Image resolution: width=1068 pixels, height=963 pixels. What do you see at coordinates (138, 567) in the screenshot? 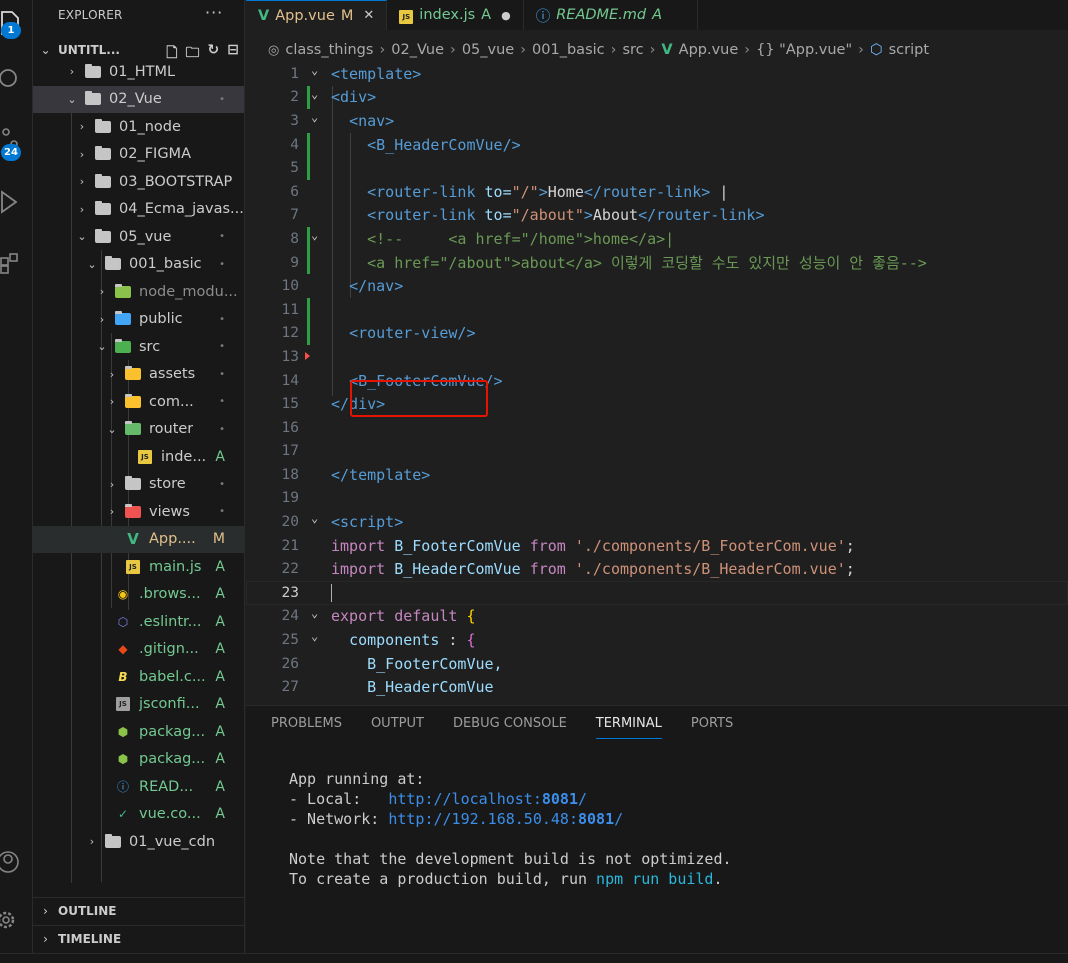
I see `tree-item-main-js: JS main.js A` at bounding box center [138, 567].